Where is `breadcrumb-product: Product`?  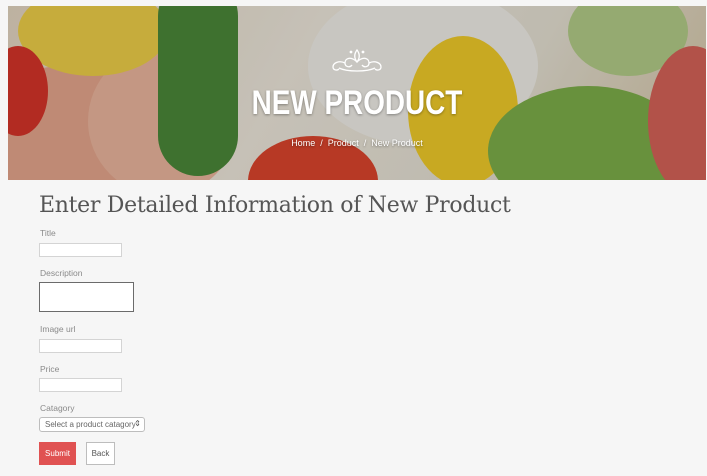
breadcrumb-product: Product is located at coordinates (343, 143).